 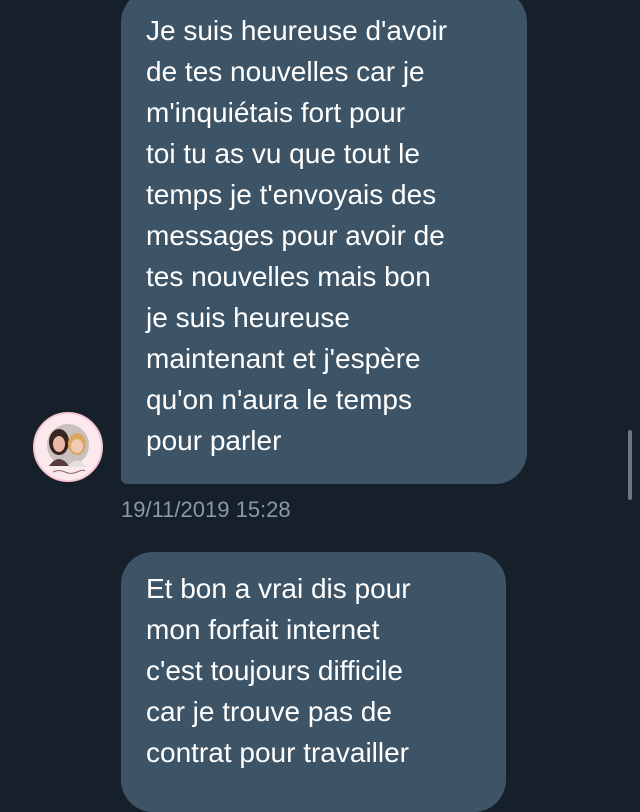 I want to click on message-timestamp: 19/11/2019 15:28, so click(x=206, y=509).